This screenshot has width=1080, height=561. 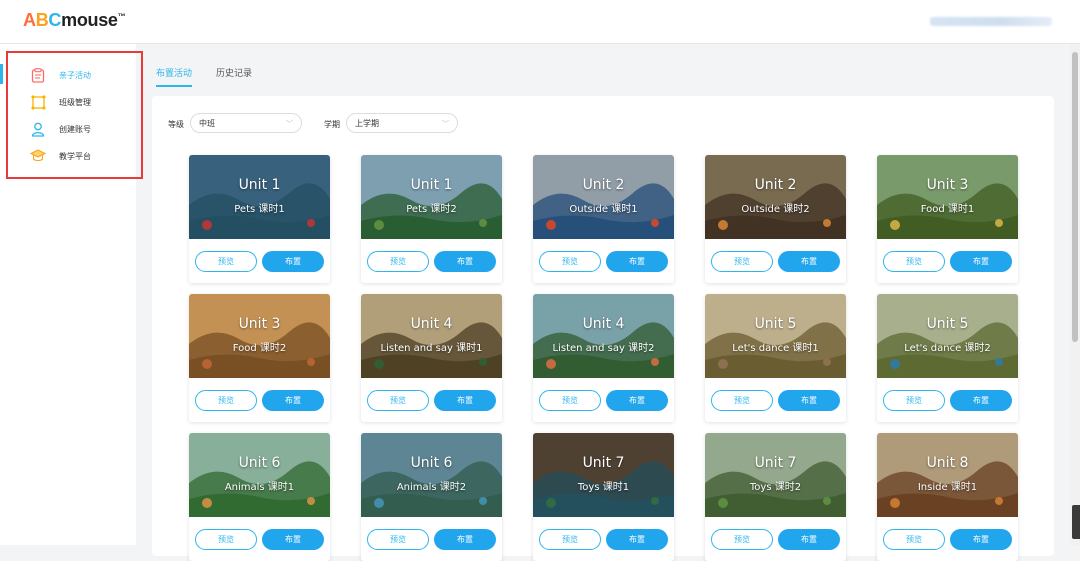 What do you see at coordinates (259, 336) in the screenshot?
I see `lesson-thumbnail: Unit 3 Food 课时2` at bounding box center [259, 336].